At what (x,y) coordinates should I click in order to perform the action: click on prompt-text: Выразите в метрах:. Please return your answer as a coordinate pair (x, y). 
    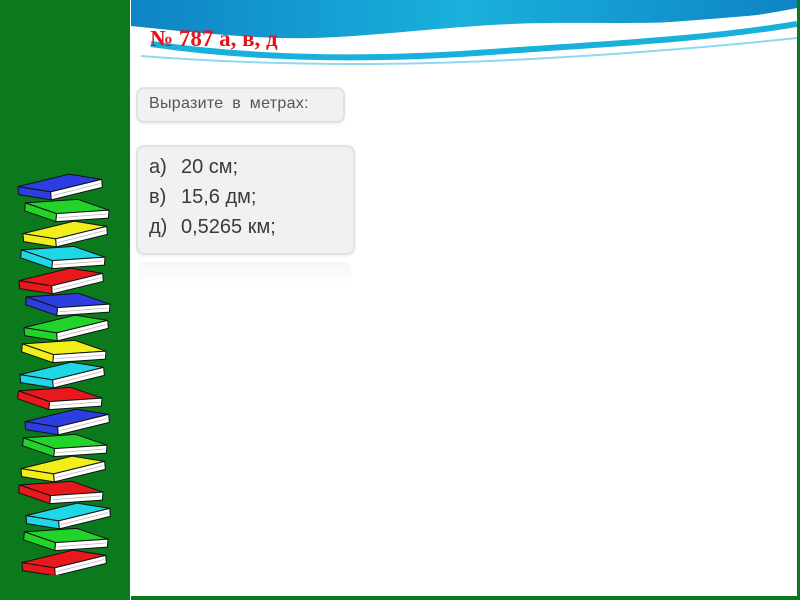
    Looking at the image, I should click on (229, 103).